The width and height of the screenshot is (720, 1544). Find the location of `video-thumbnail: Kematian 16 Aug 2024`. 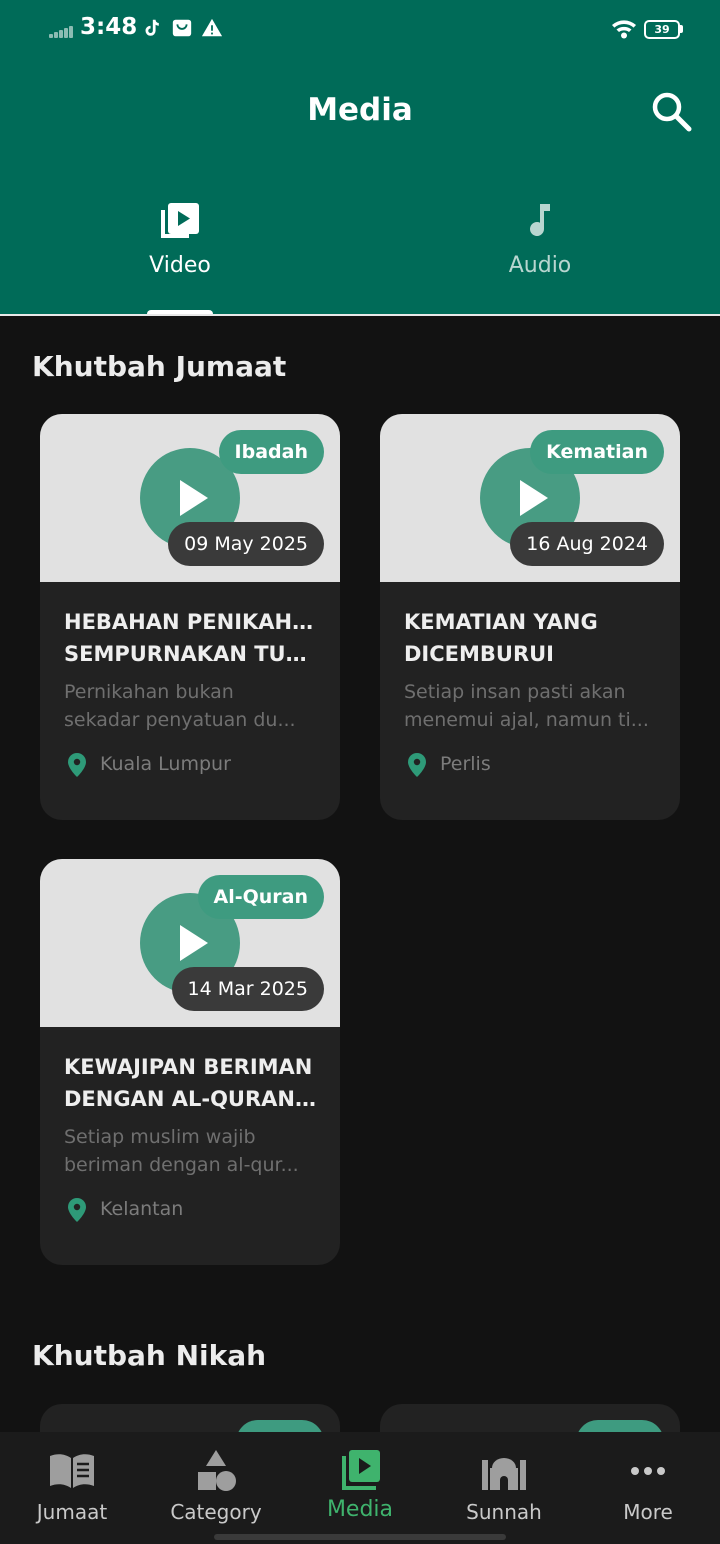

video-thumbnail: Kematian 16 Aug 2024 is located at coordinates (530, 498).